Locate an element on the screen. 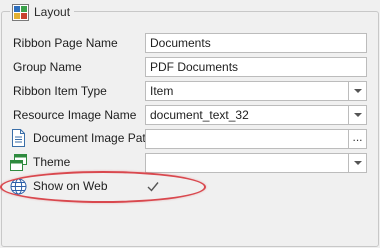  checkmark-icon is located at coordinates (153, 186).